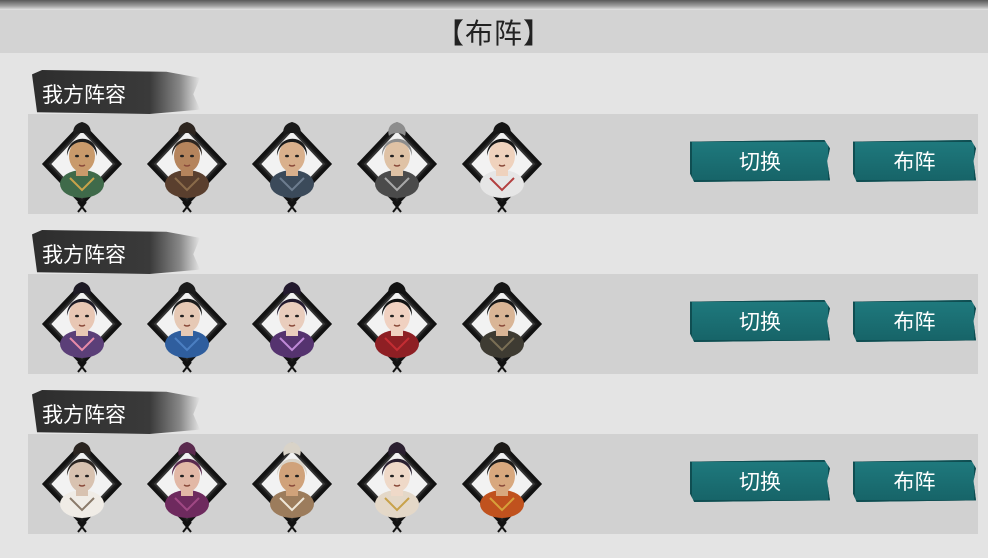 The height and width of the screenshot is (558, 988). I want to click on page-title: 【布阵】, so click(493, 33).